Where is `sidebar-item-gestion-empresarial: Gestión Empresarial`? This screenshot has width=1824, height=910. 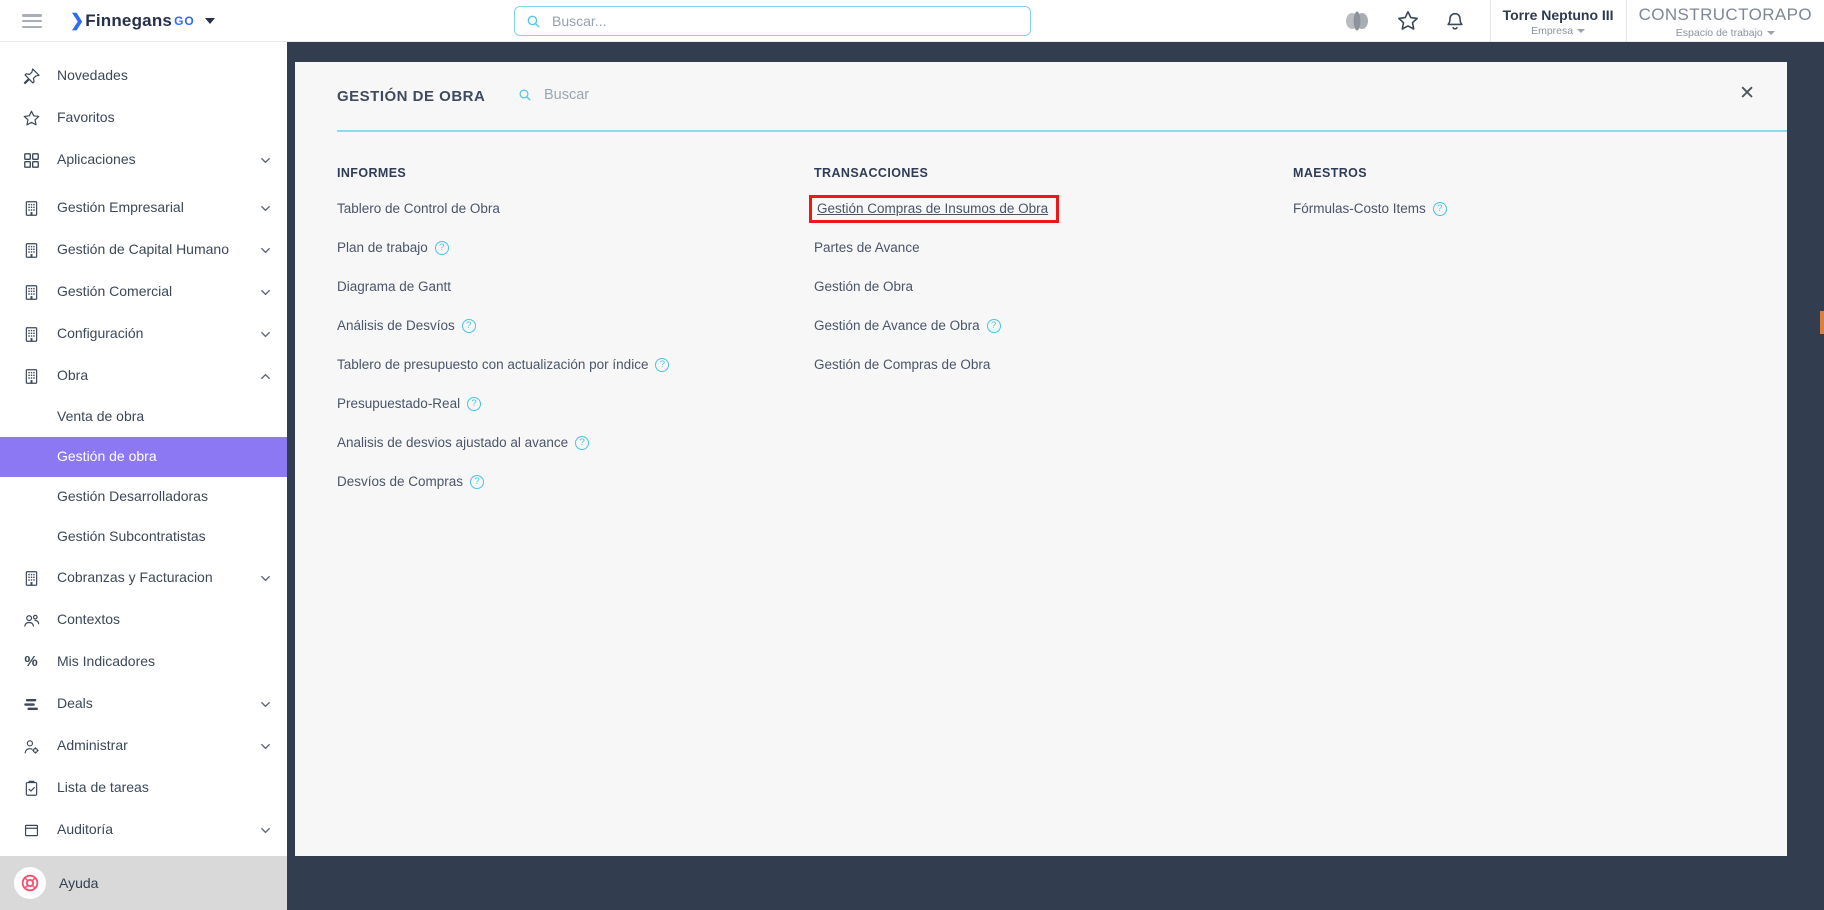 sidebar-item-gestion-empresarial: Gestión Empresarial is located at coordinates (143, 208).